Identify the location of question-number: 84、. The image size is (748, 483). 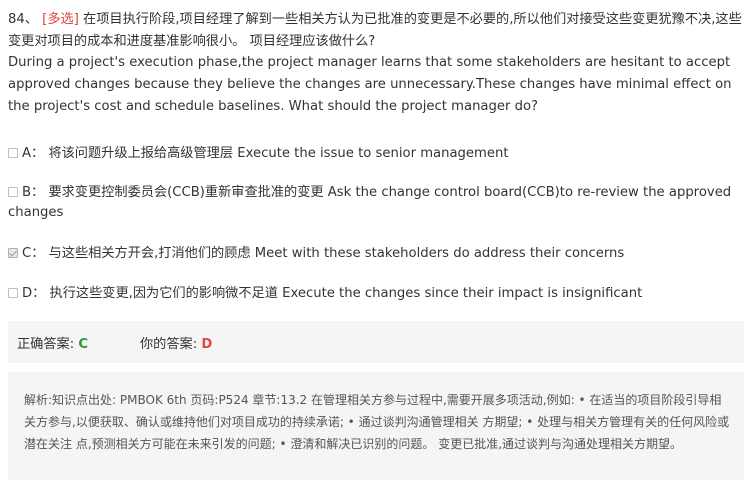
(23, 19).